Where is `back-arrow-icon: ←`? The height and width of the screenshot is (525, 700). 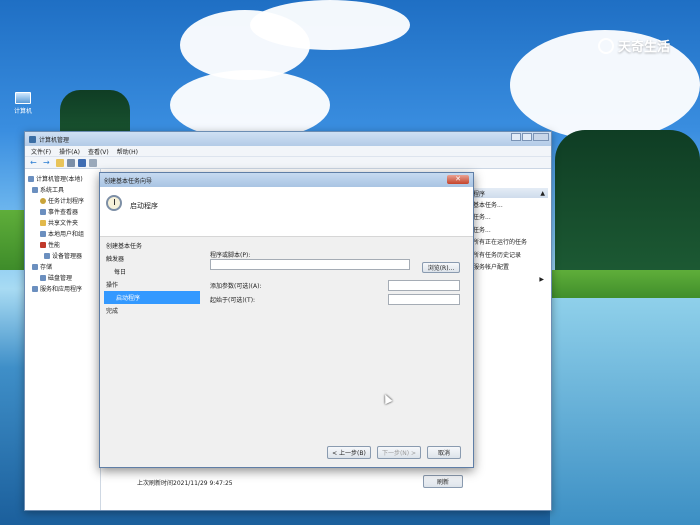
back-arrow-icon: ← is located at coordinates (35, 162).